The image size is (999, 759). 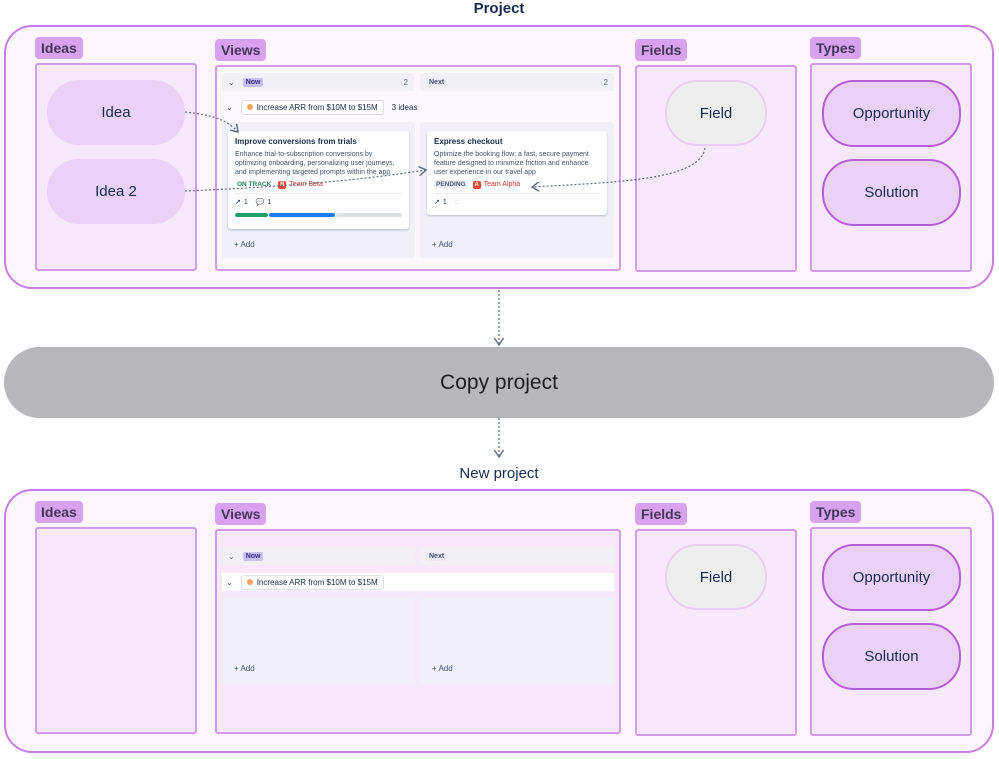 What do you see at coordinates (211, 121) in the screenshot?
I see `idea-to-card-arrow` at bounding box center [211, 121].